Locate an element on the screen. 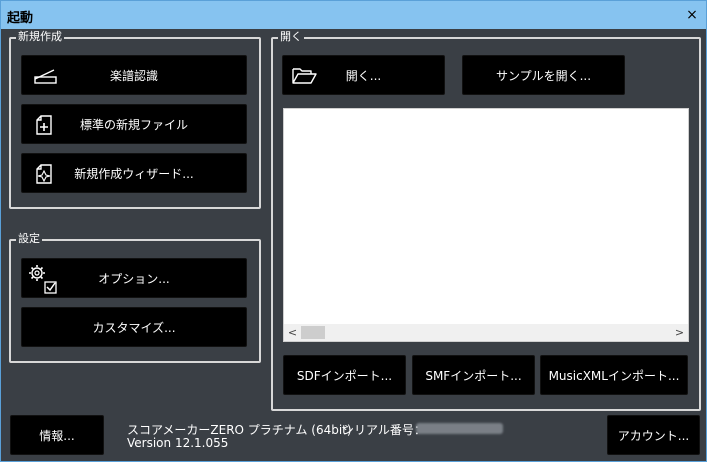 This screenshot has width=707, height=462. score-recognition-label: 楽譜認識 is located at coordinates (133, 75).